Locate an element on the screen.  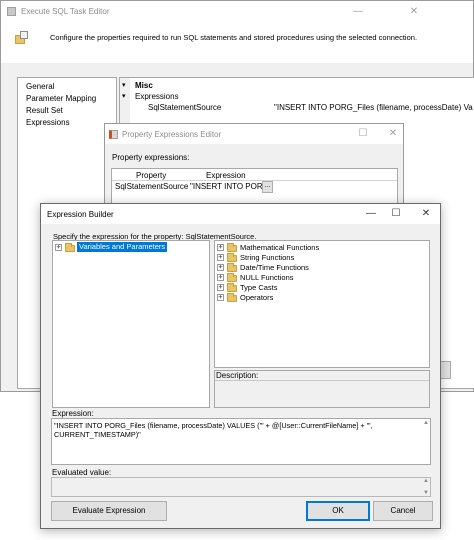
nav-item-expressions: Expressions is located at coordinates (48, 122).